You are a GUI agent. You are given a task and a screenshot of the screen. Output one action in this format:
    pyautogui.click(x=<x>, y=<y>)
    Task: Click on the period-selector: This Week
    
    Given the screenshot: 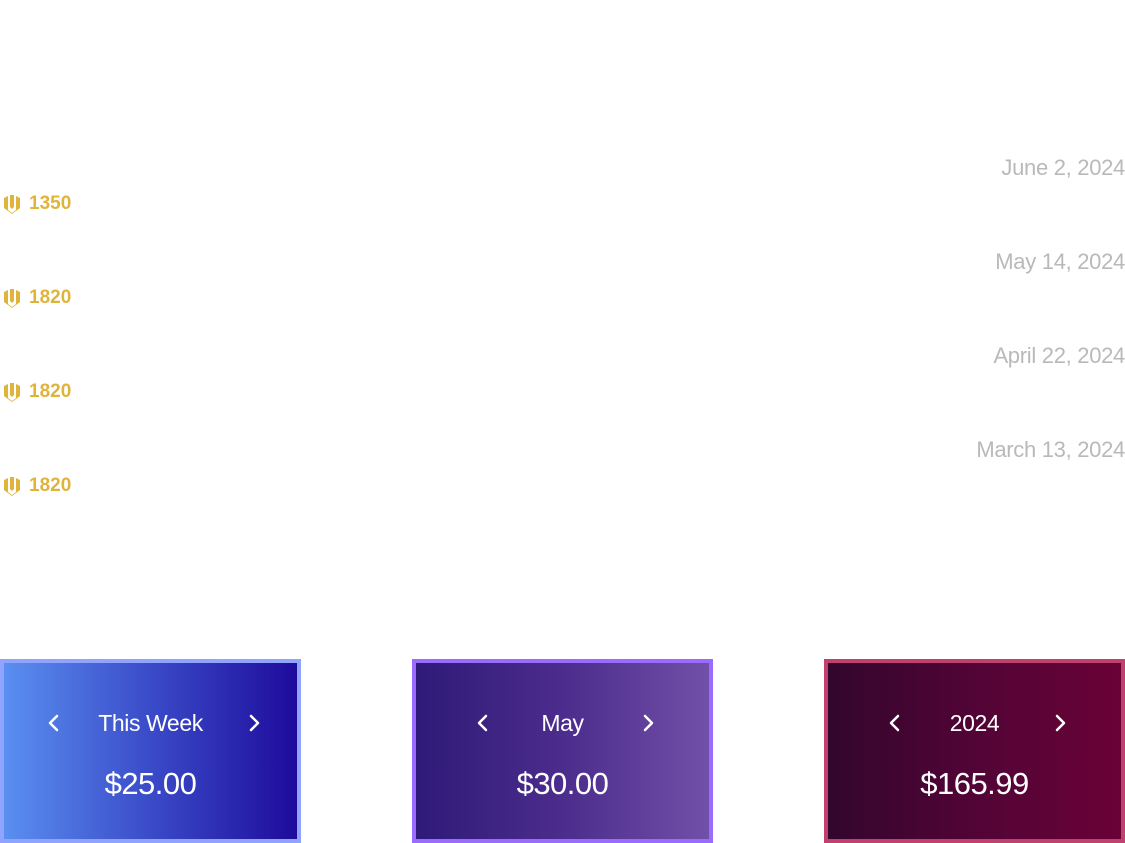 What is the action you would take?
    pyautogui.click(x=150, y=723)
    